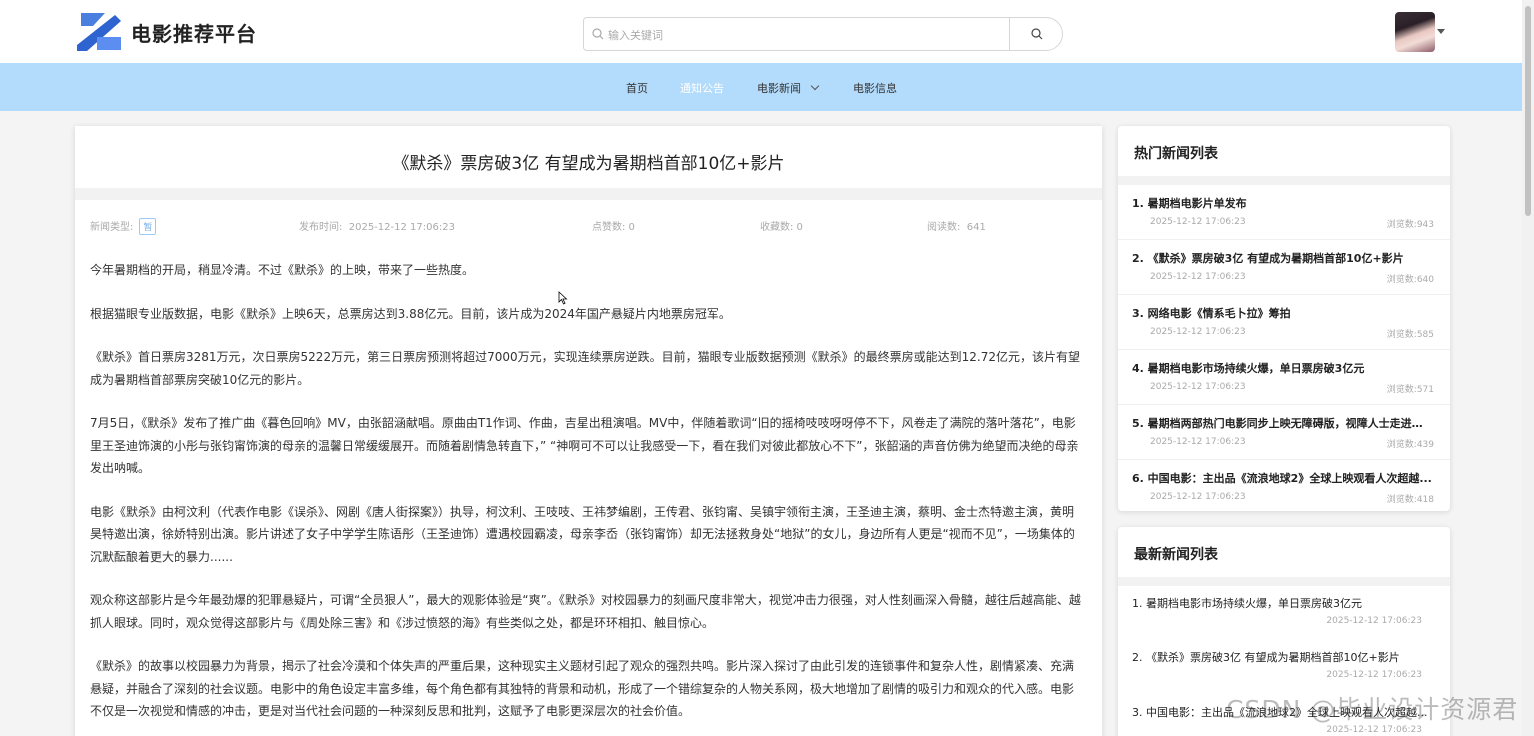  What do you see at coordinates (1410, 500) in the screenshot?
I see `hot-news-item-views: 浏览数:418` at bounding box center [1410, 500].